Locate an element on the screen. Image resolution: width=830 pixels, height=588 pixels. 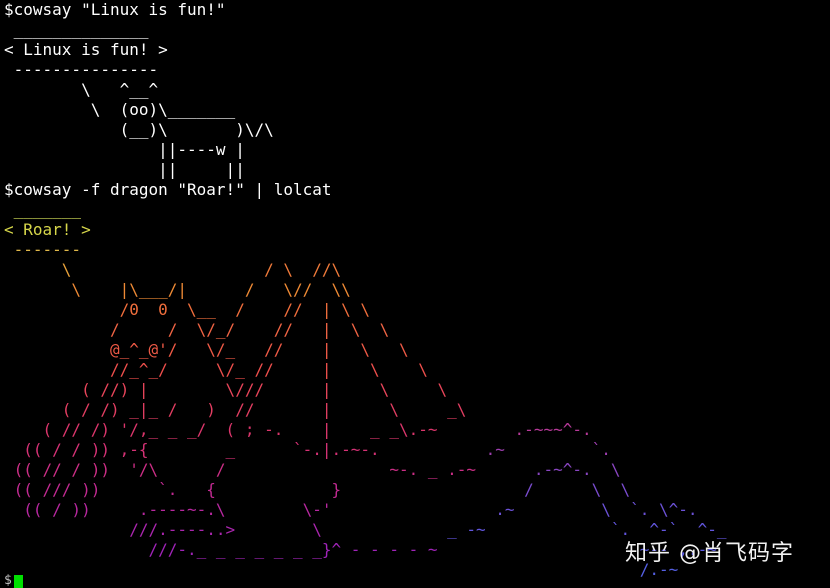
terminal-line: \ |\___/| / \// \\ is located at coordinates (417, 290).